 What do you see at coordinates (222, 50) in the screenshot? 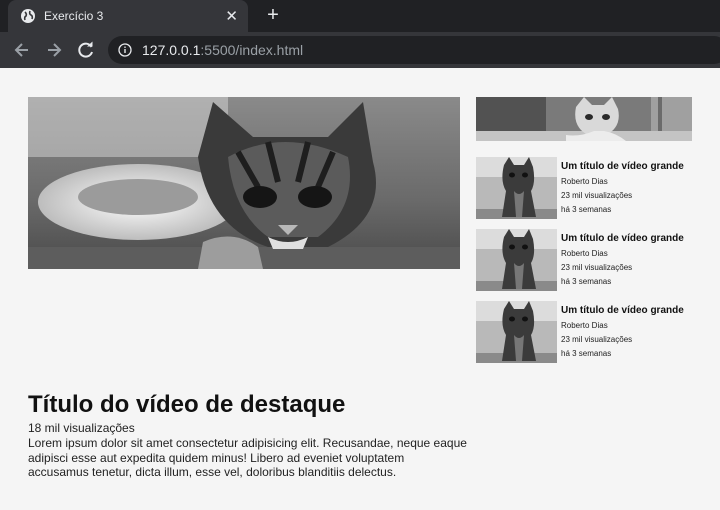
I see `url-text: 127.0.0.1:5500/index.html` at bounding box center [222, 50].